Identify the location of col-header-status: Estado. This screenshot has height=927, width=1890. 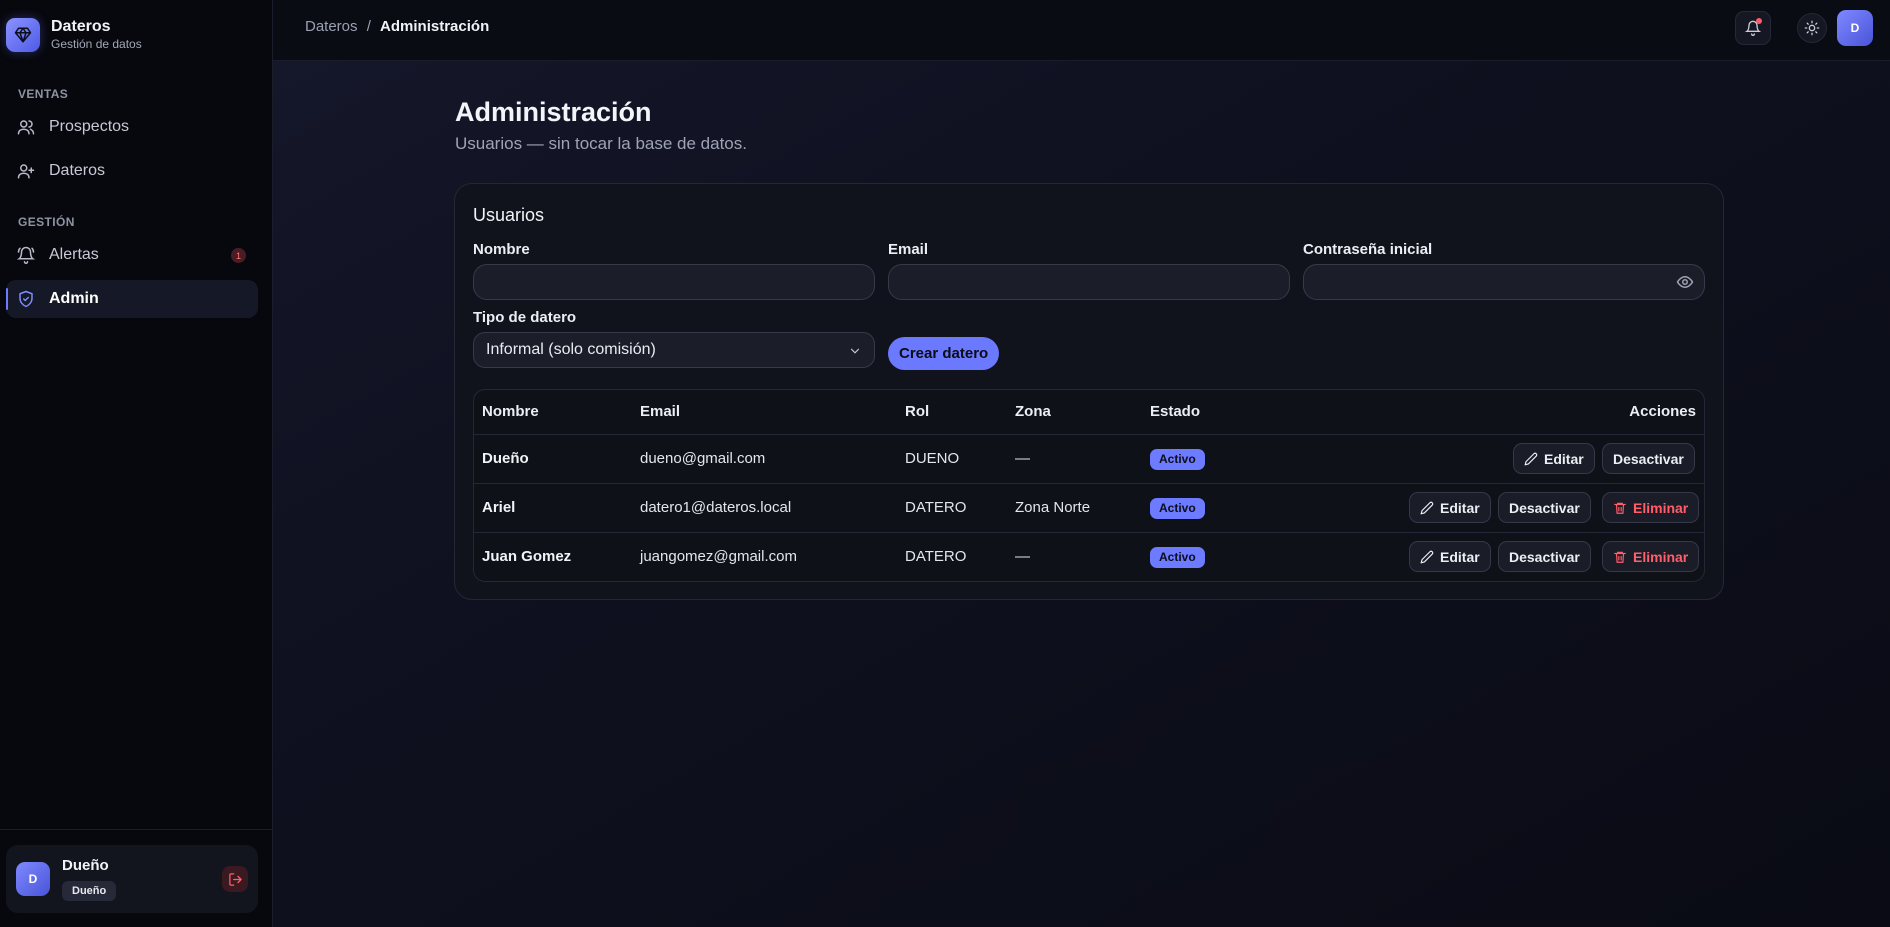
(1175, 411).